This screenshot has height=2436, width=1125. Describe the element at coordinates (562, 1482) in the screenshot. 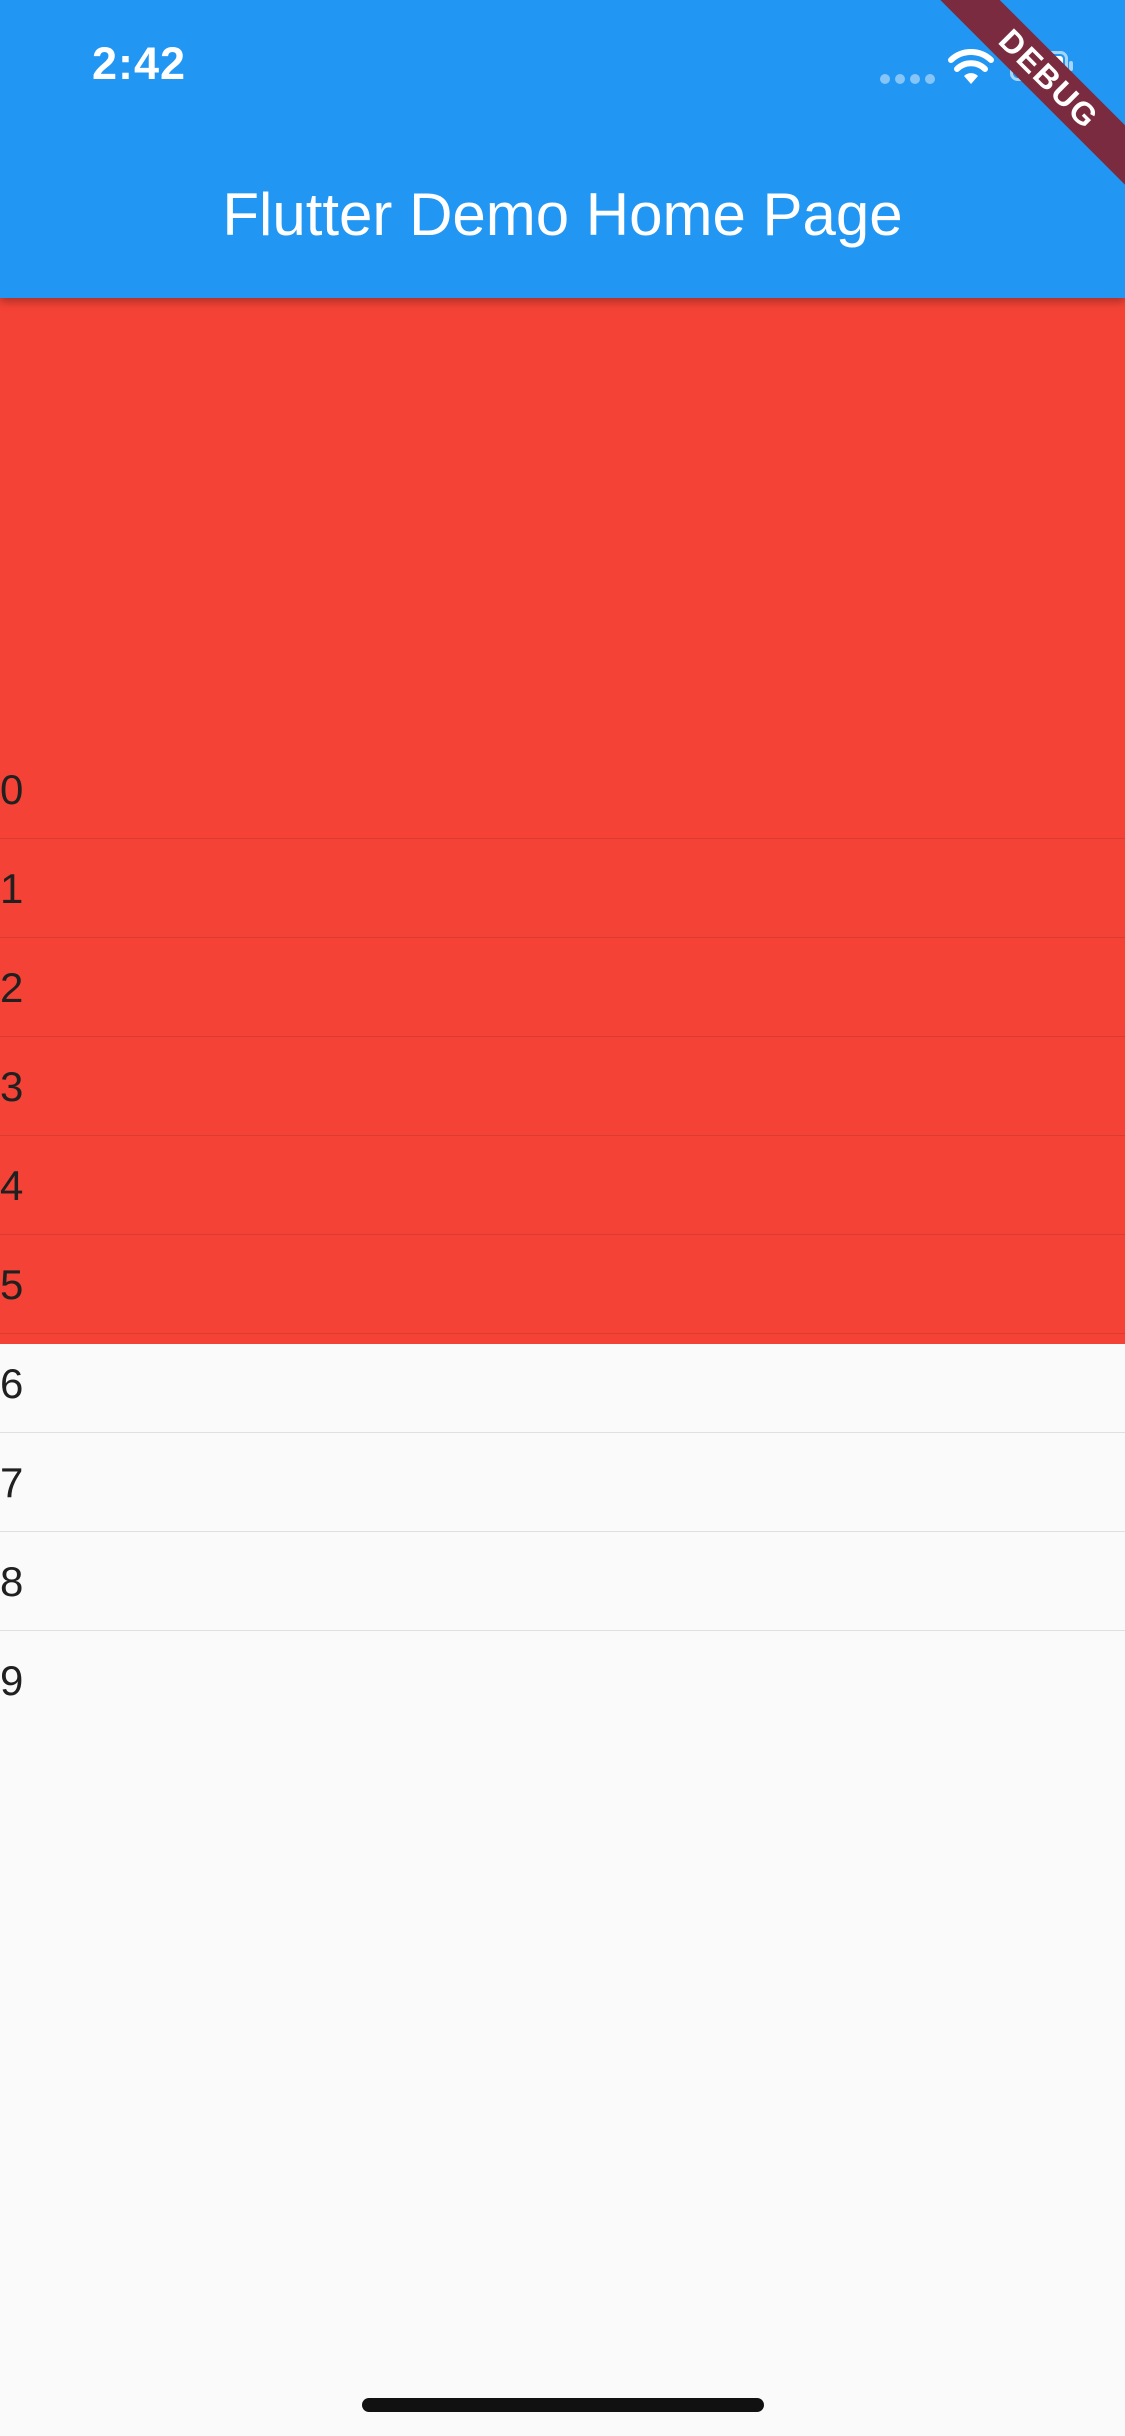

I see `list-item: 7` at that location.